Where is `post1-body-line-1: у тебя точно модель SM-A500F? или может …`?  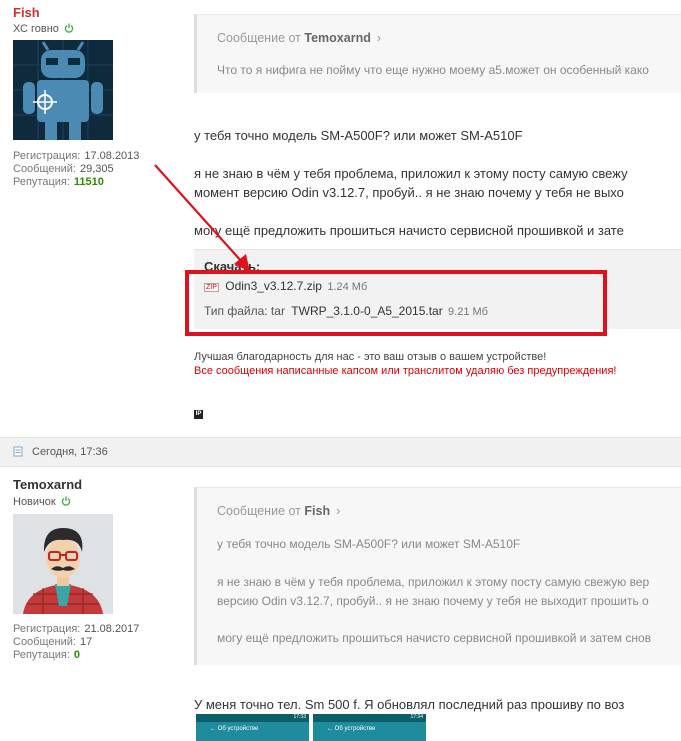 post1-body-line-1: у тебя точно модель SM-A500F? или может … is located at coordinates (358, 135).